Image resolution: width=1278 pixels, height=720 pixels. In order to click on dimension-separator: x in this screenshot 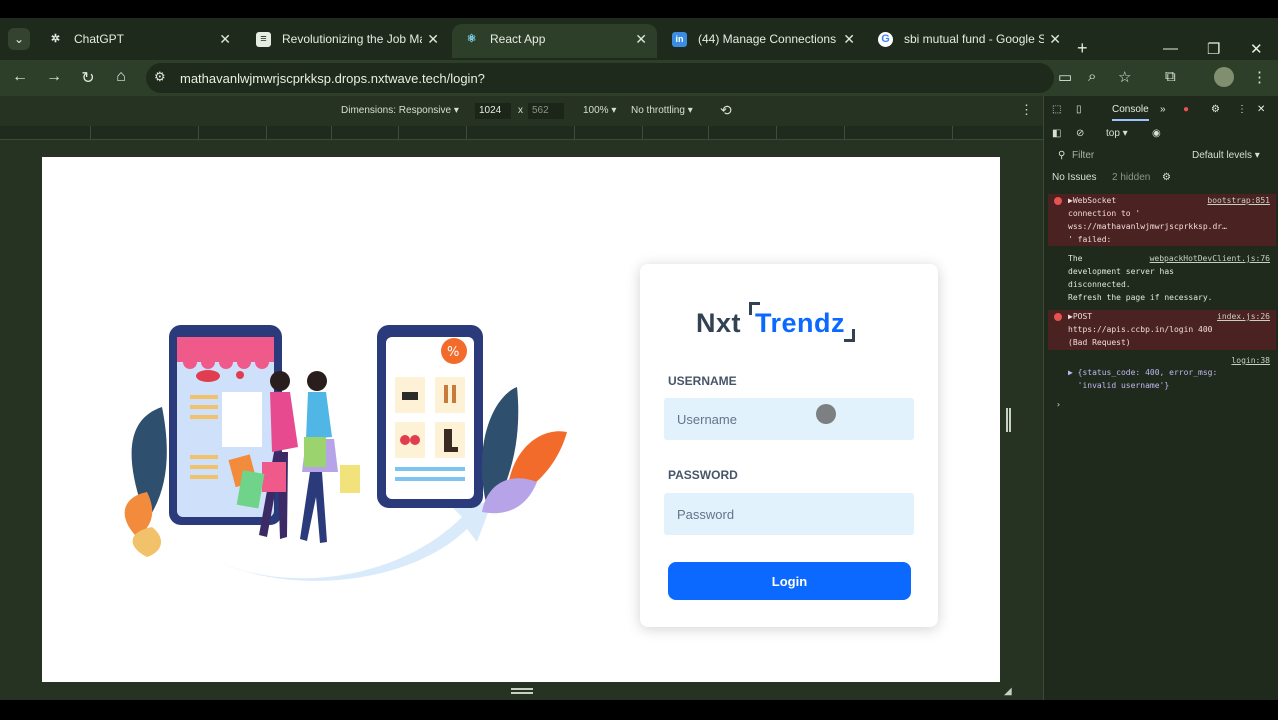, I will do `click(520, 110)`.